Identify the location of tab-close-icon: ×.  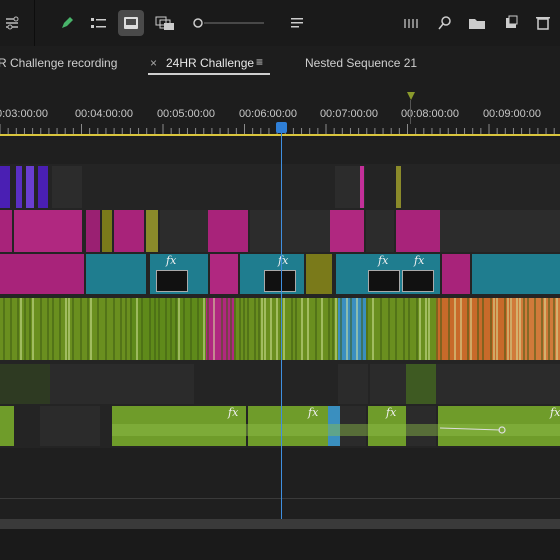
(153, 63).